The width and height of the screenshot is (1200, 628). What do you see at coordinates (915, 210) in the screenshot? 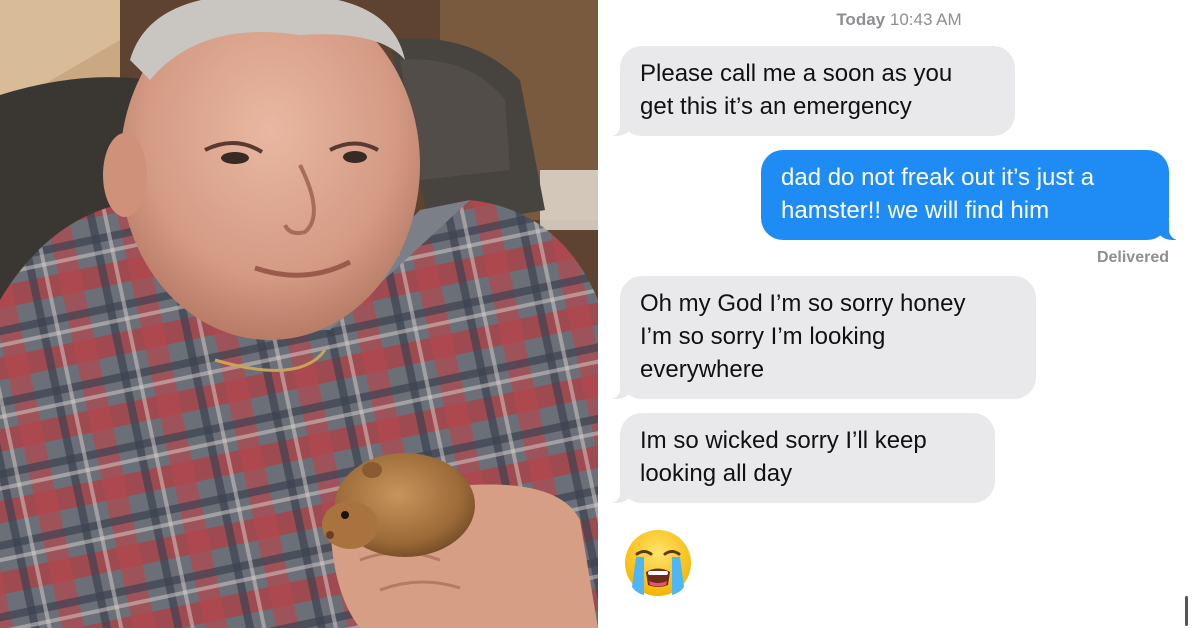
I see `message-line: hamster!! we will find him` at bounding box center [915, 210].